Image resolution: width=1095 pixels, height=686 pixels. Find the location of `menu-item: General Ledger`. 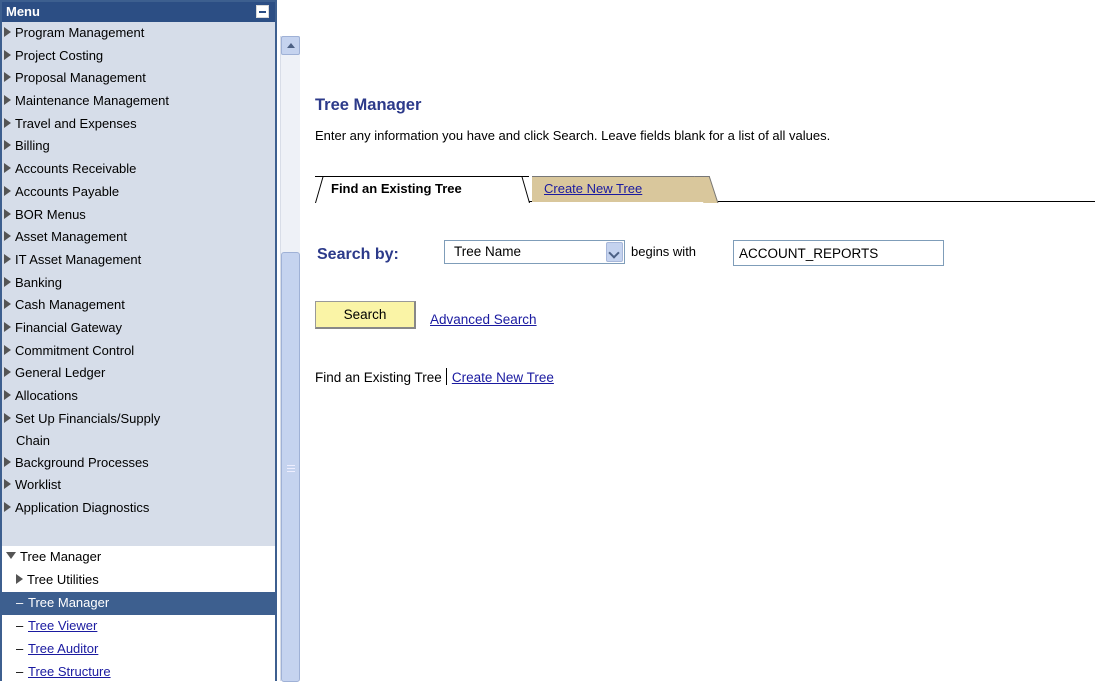

menu-item: General Ledger is located at coordinates (138, 373).